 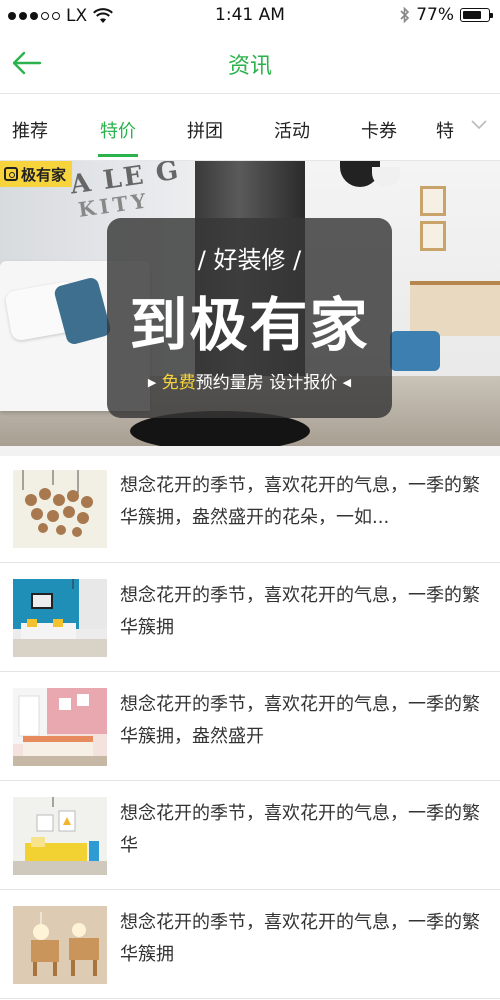 I want to click on news-title: 想念花开的季节，喜欢花开的气息，一季的繁华, so click(x=300, y=829).